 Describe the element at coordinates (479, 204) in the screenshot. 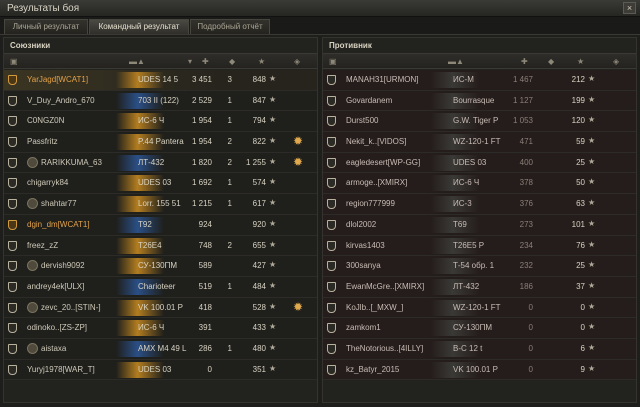

I see `table-row: region777999 ИС-3 376 63 ★` at that location.